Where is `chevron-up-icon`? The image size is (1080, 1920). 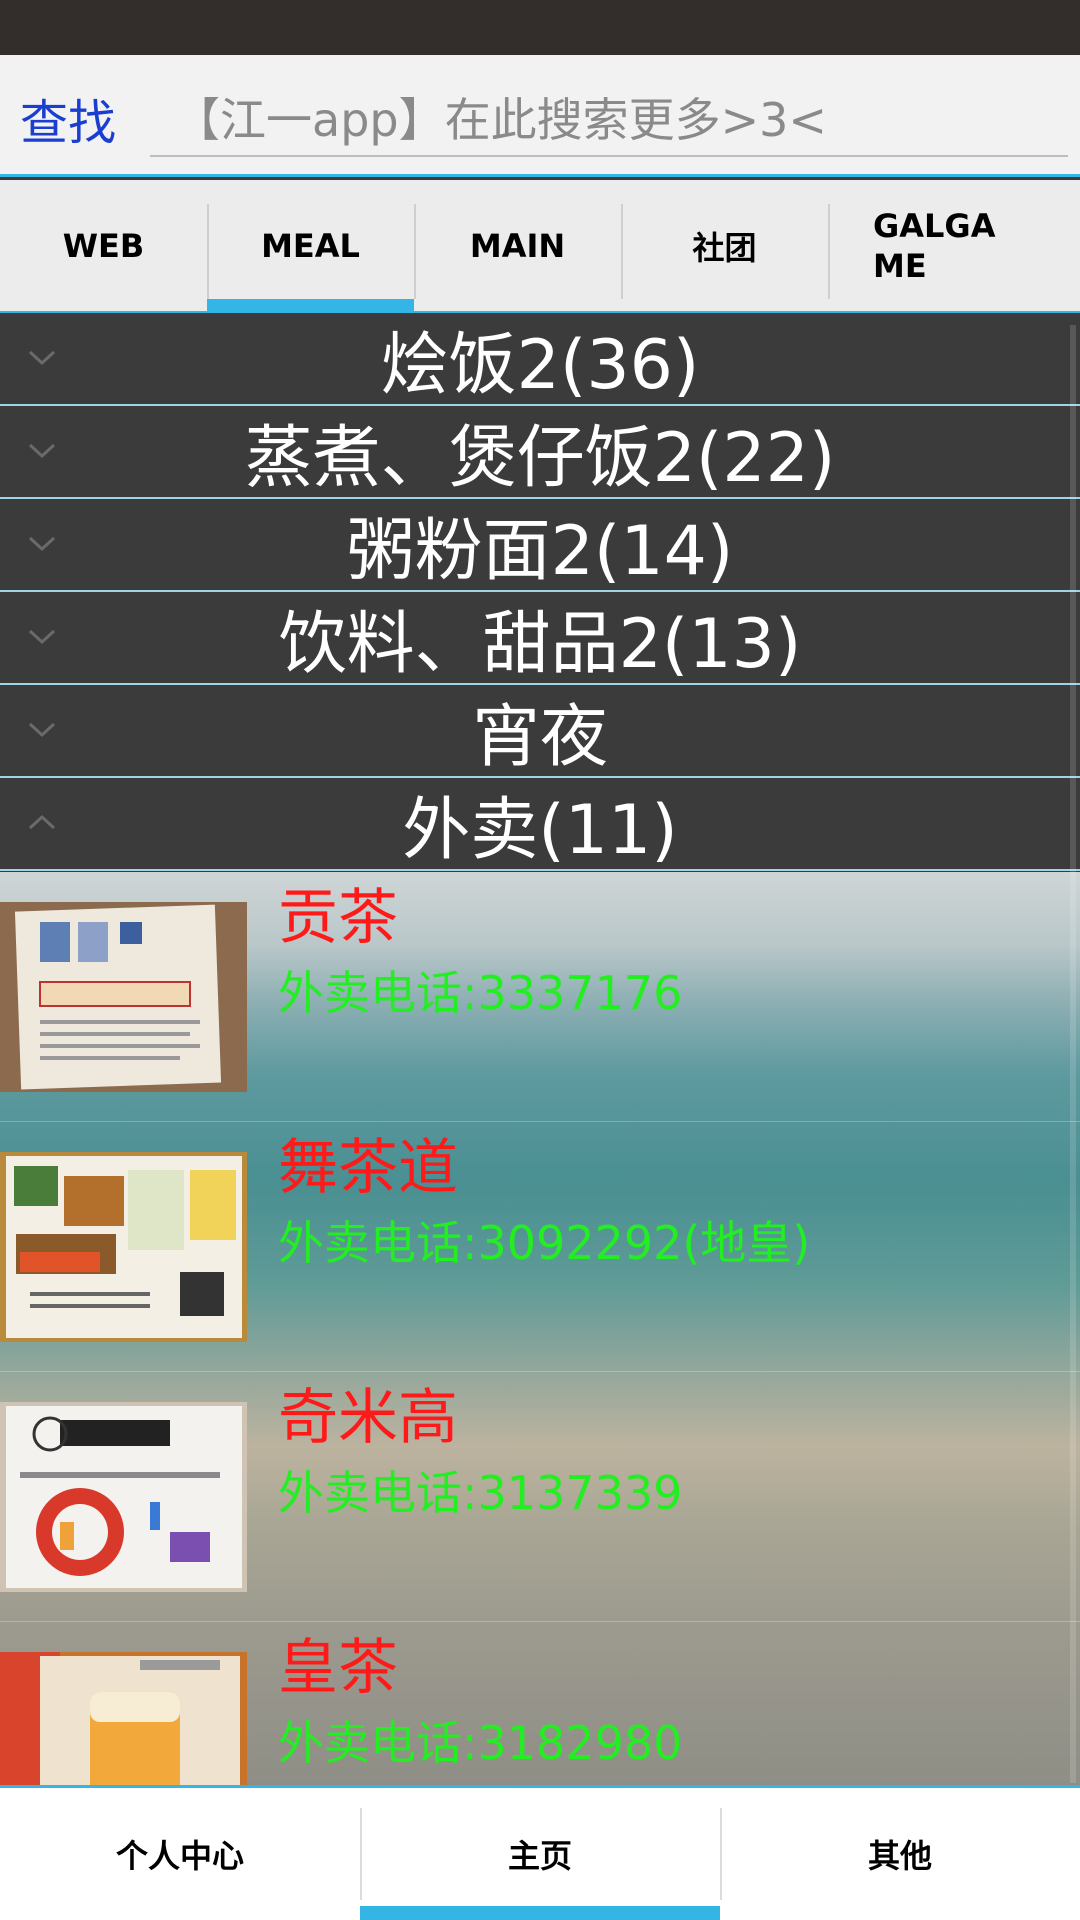 chevron-up-icon is located at coordinates (42, 822).